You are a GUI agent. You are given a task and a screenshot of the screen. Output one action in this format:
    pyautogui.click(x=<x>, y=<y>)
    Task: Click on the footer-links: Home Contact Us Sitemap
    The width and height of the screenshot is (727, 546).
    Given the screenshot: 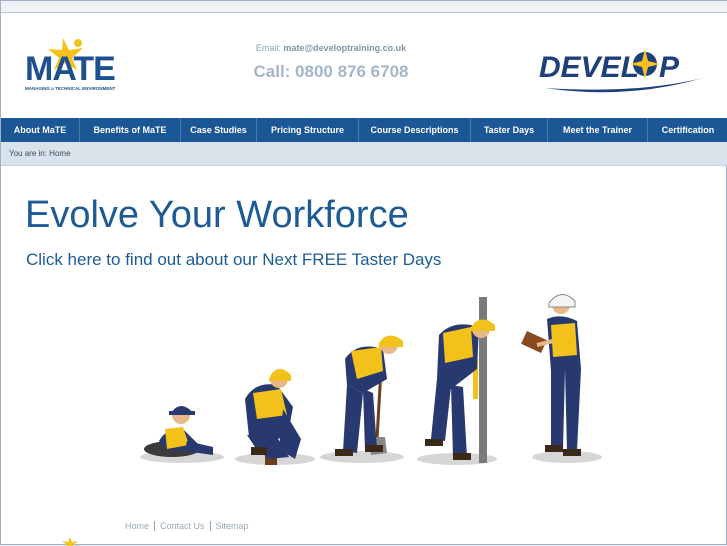 What is the action you would take?
    pyautogui.click(x=189, y=526)
    